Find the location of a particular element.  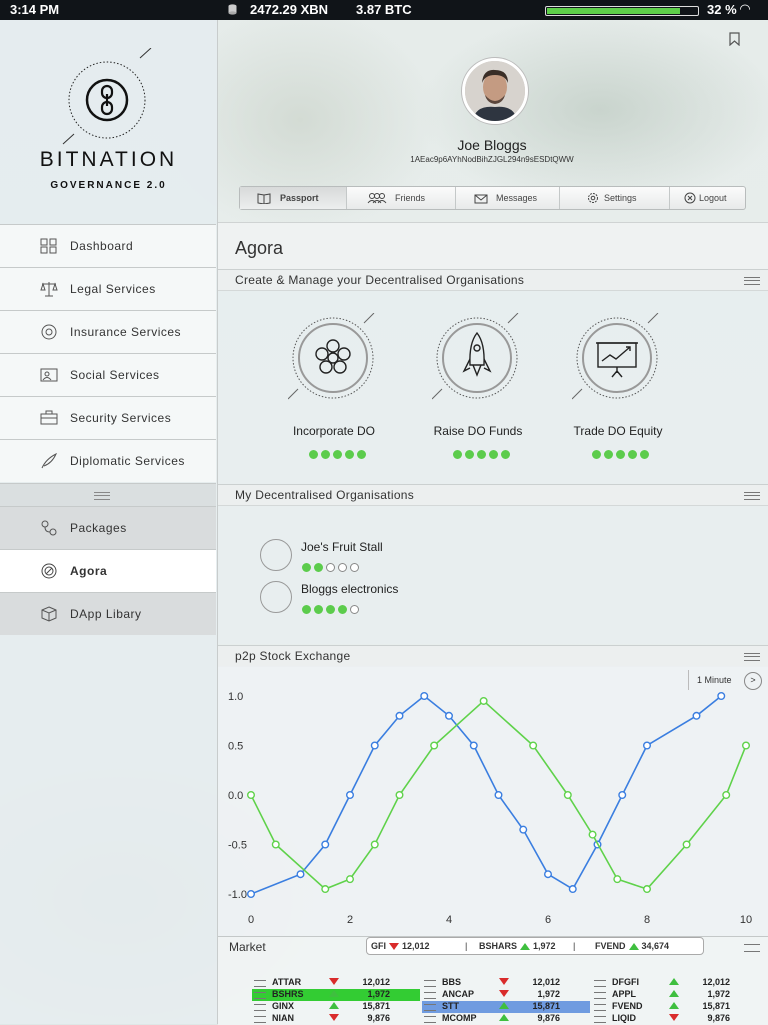

org-rating is located at coordinates (332, 565).